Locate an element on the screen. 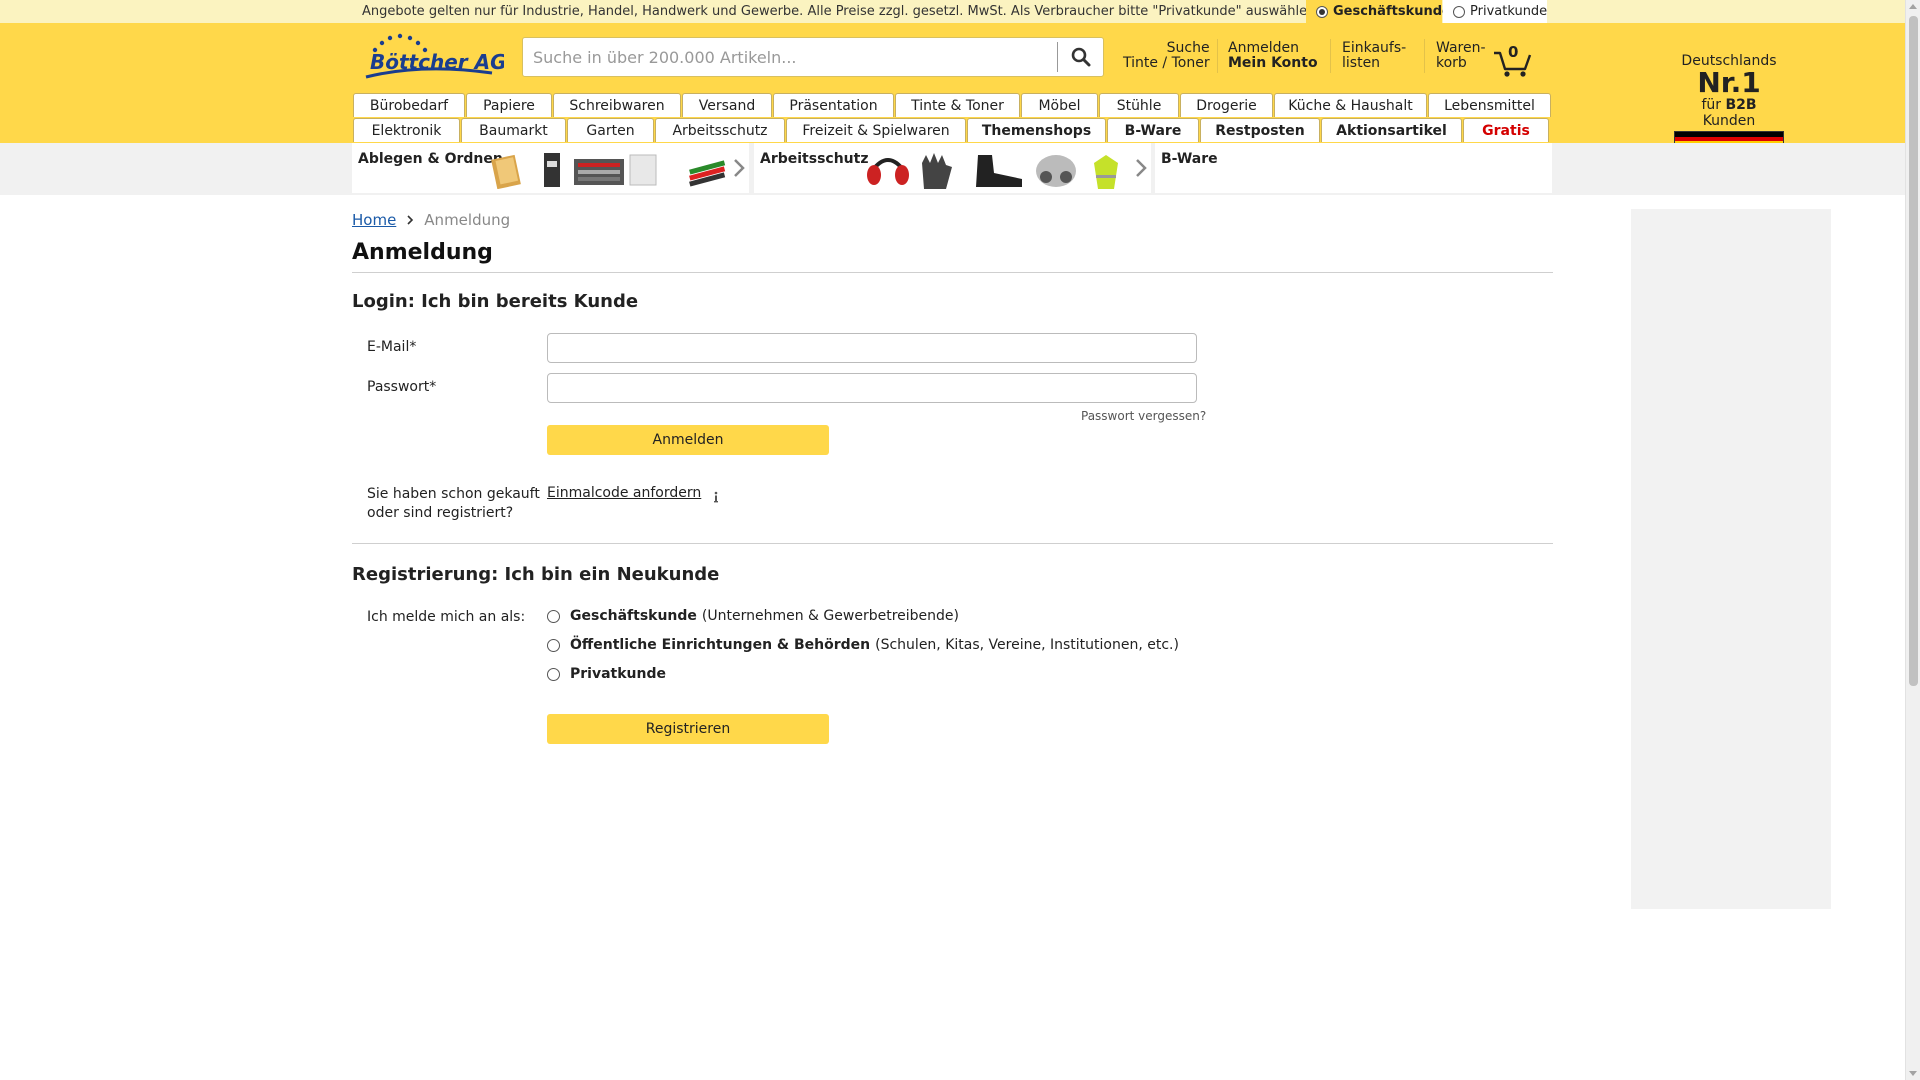 The width and height of the screenshot is (1920, 1080). breadcrumb-home-link: Home is located at coordinates (374, 220).